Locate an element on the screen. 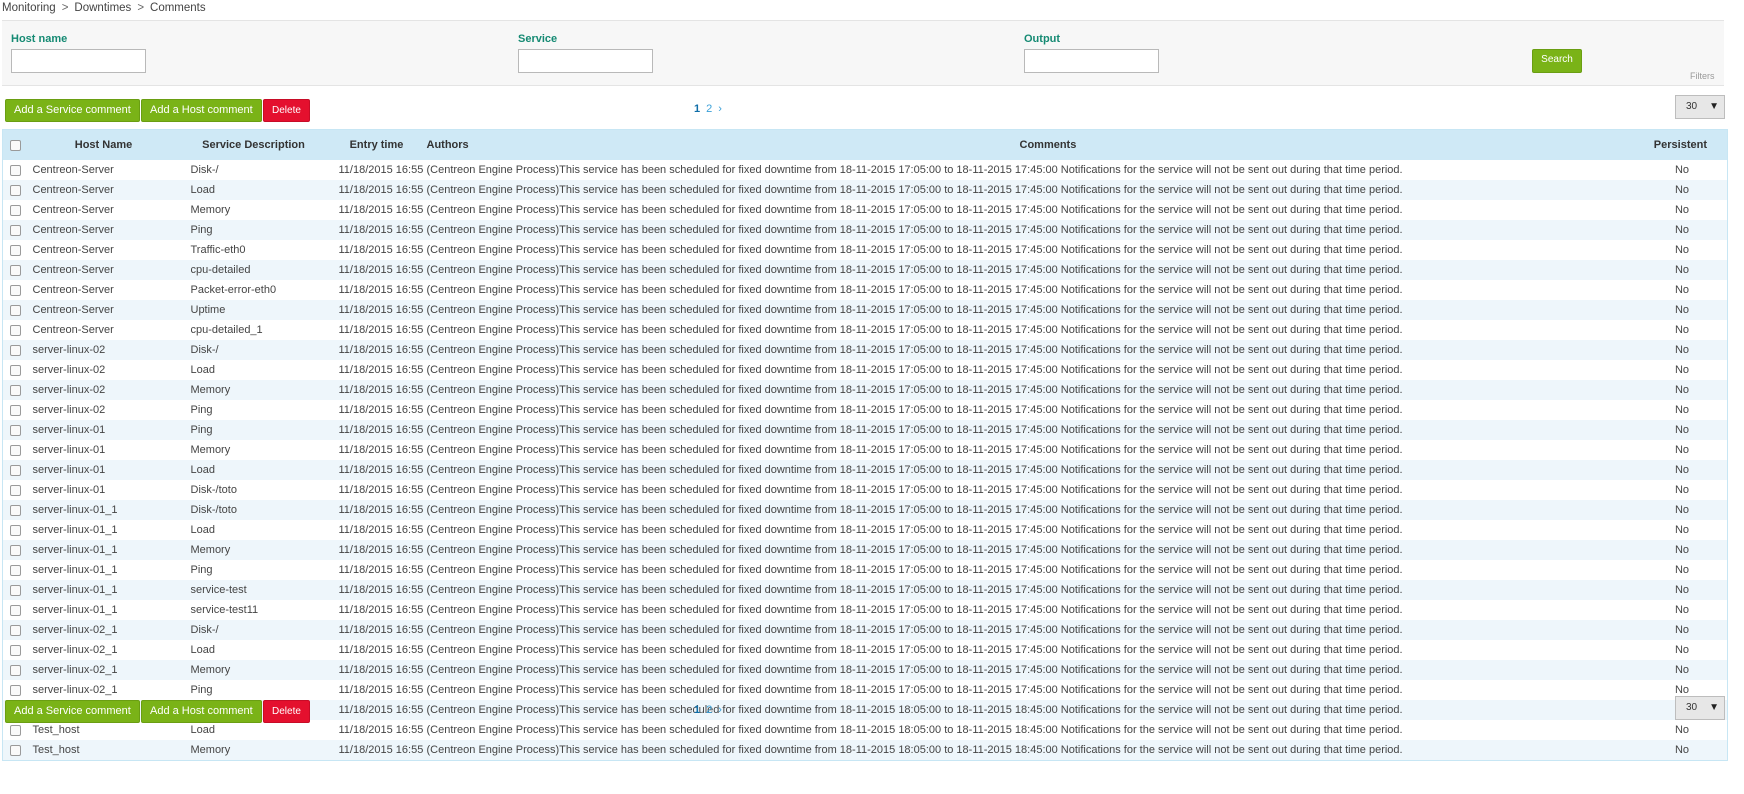 Image resolution: width=1744 pixels, height=794 pixels. output-input is located at coordinates (1091, 61).